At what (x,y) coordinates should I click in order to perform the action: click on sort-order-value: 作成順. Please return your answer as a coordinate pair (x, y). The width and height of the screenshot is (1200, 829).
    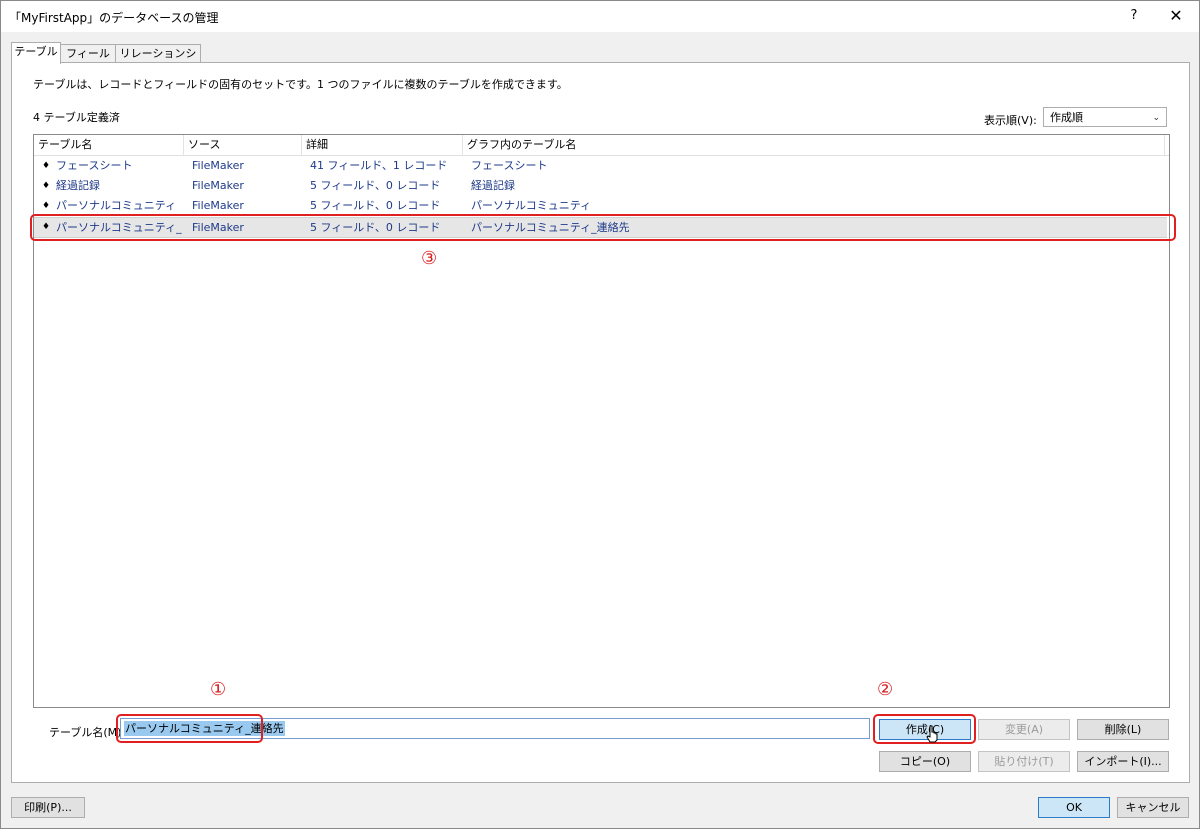
    Looking at the image, I should click on (1066, 117).